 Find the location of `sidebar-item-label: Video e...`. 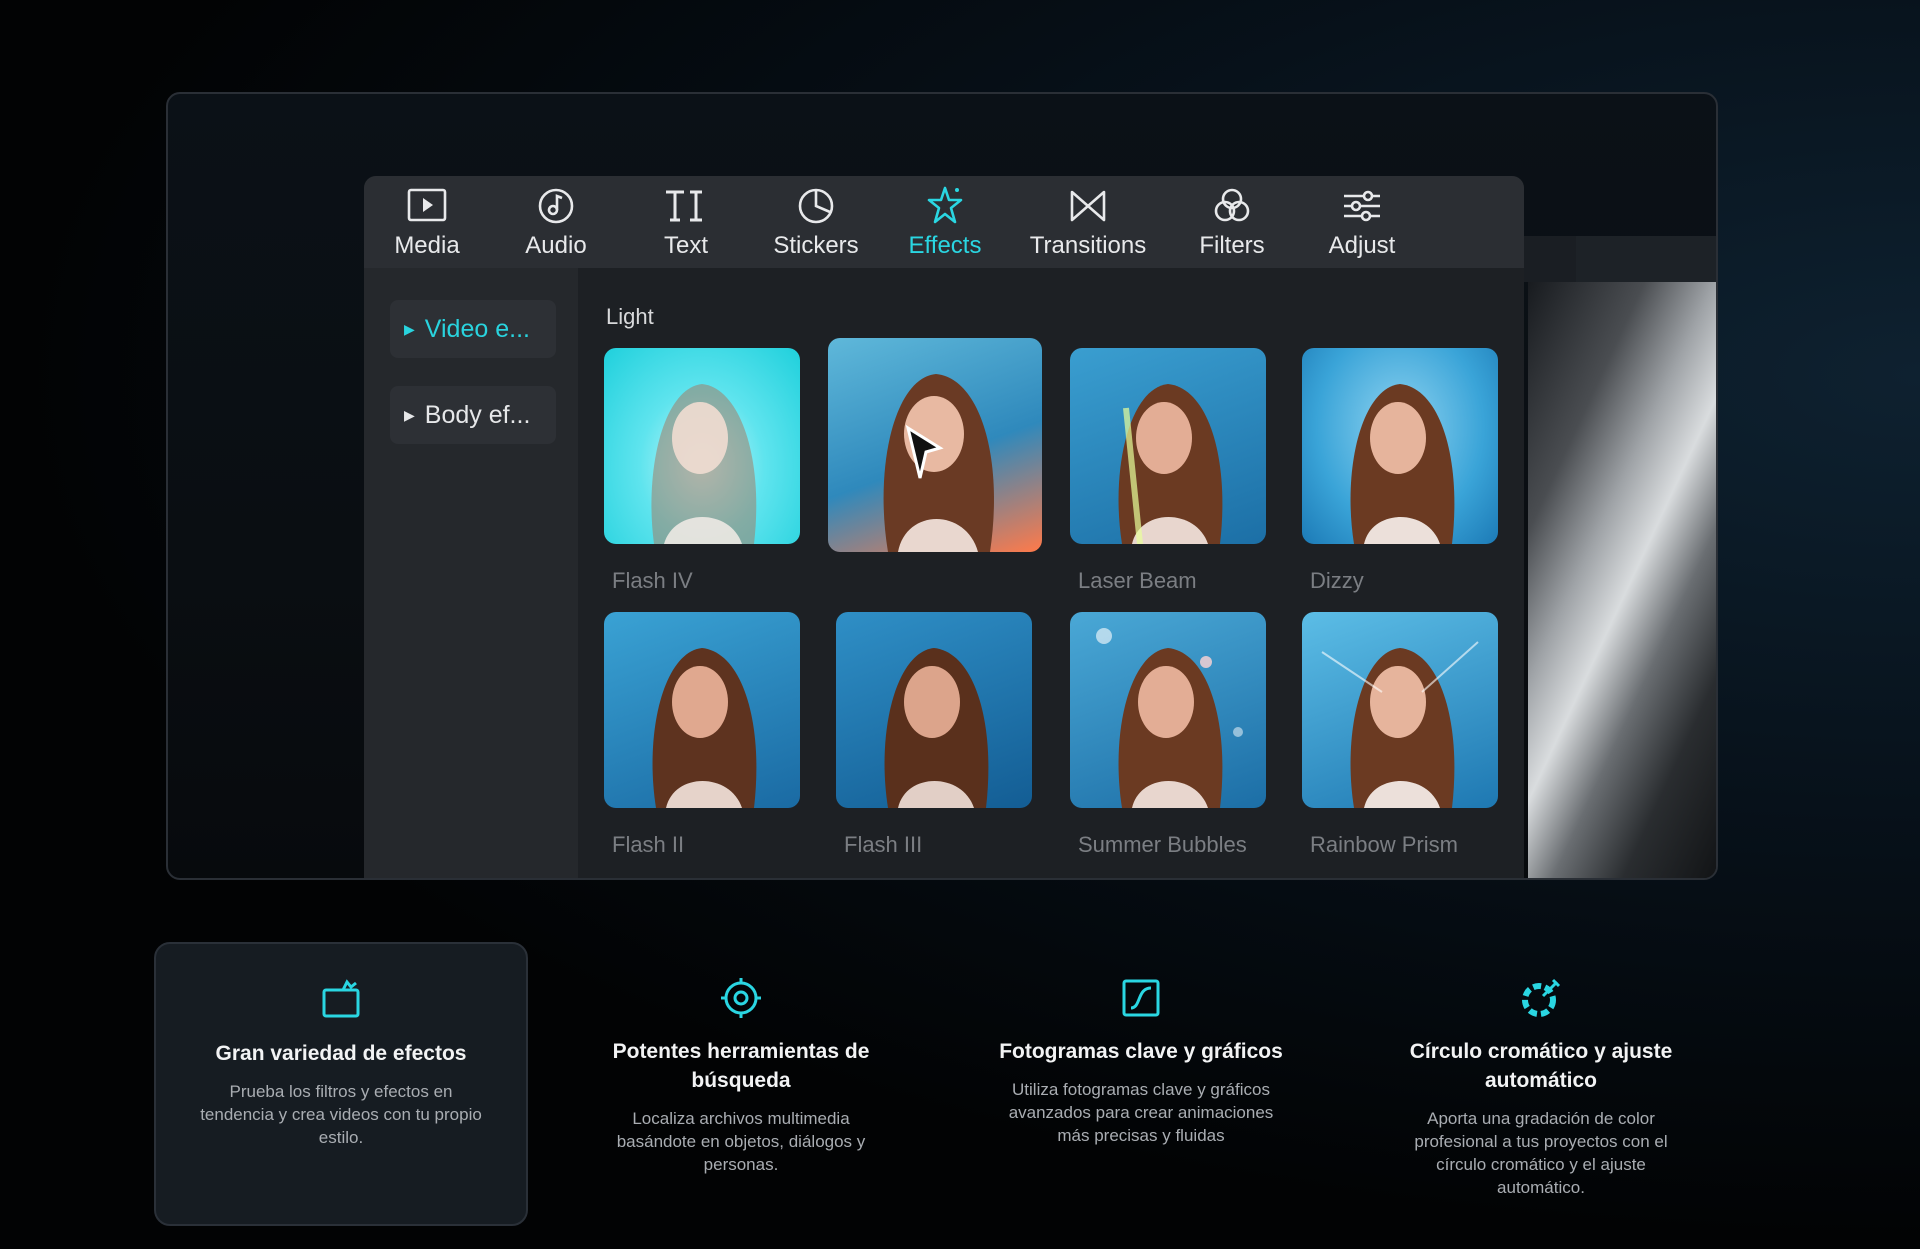

sidebar-item-label: Video e... is located at coordinates (477, 328).